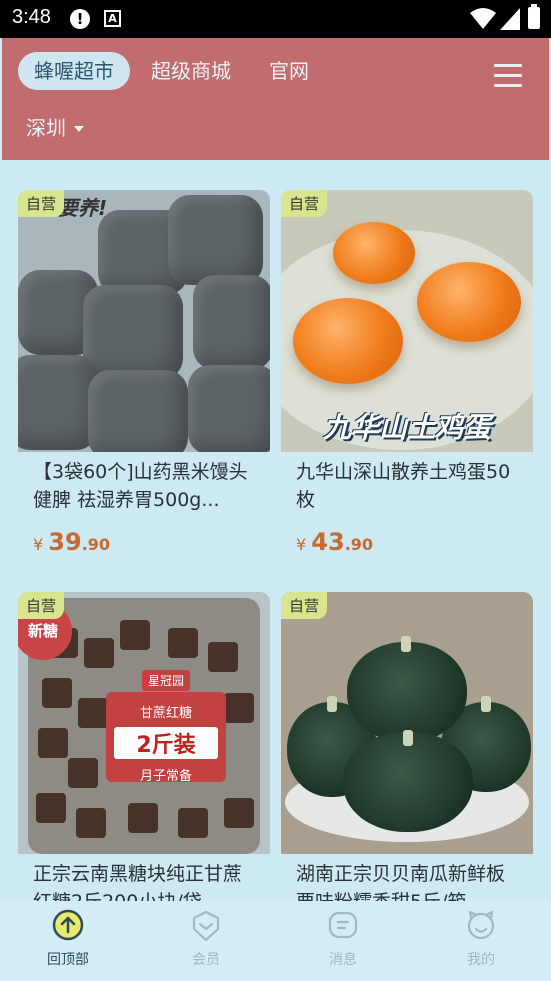  What do you see at coordinates (166, 680) in the screenshot?
I see `brand-tag: 星冠园` at bounding box center [166, 680].